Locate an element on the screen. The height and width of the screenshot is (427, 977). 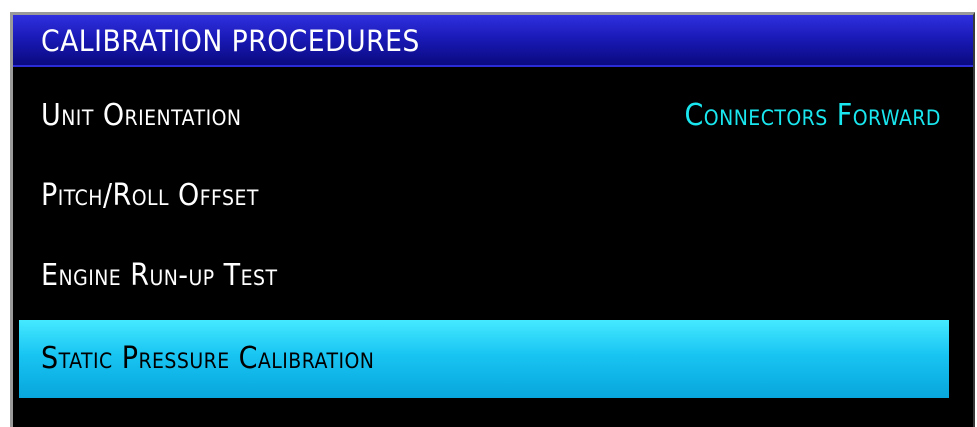
unit-orientation-value: Connectors Forward is located at coordinates (812, 115).